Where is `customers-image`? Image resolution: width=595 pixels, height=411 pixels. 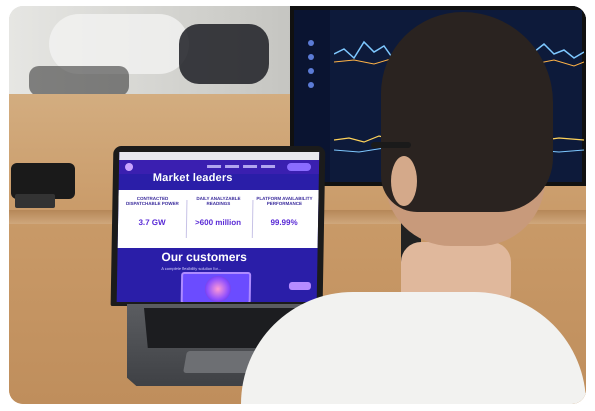 customers-image is located at coordinates (216, 287).